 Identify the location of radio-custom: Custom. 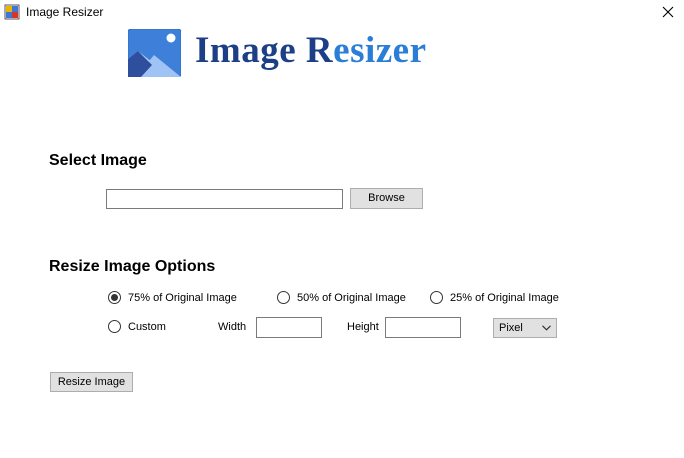
(137, 326).